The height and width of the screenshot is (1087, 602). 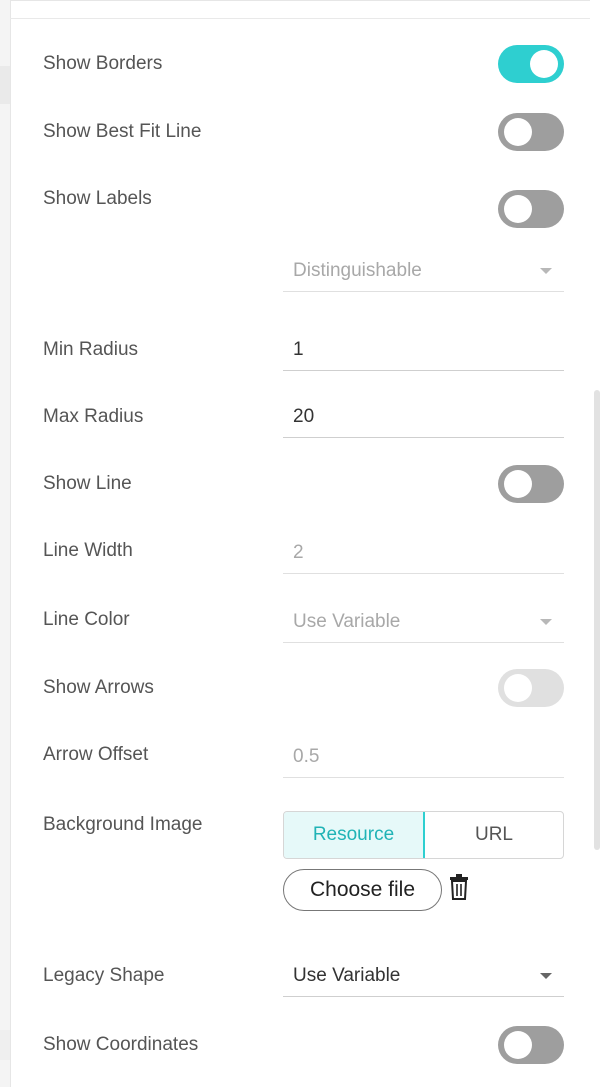 I want to click on min-radius-value: 1, so click(x=298, y=349).